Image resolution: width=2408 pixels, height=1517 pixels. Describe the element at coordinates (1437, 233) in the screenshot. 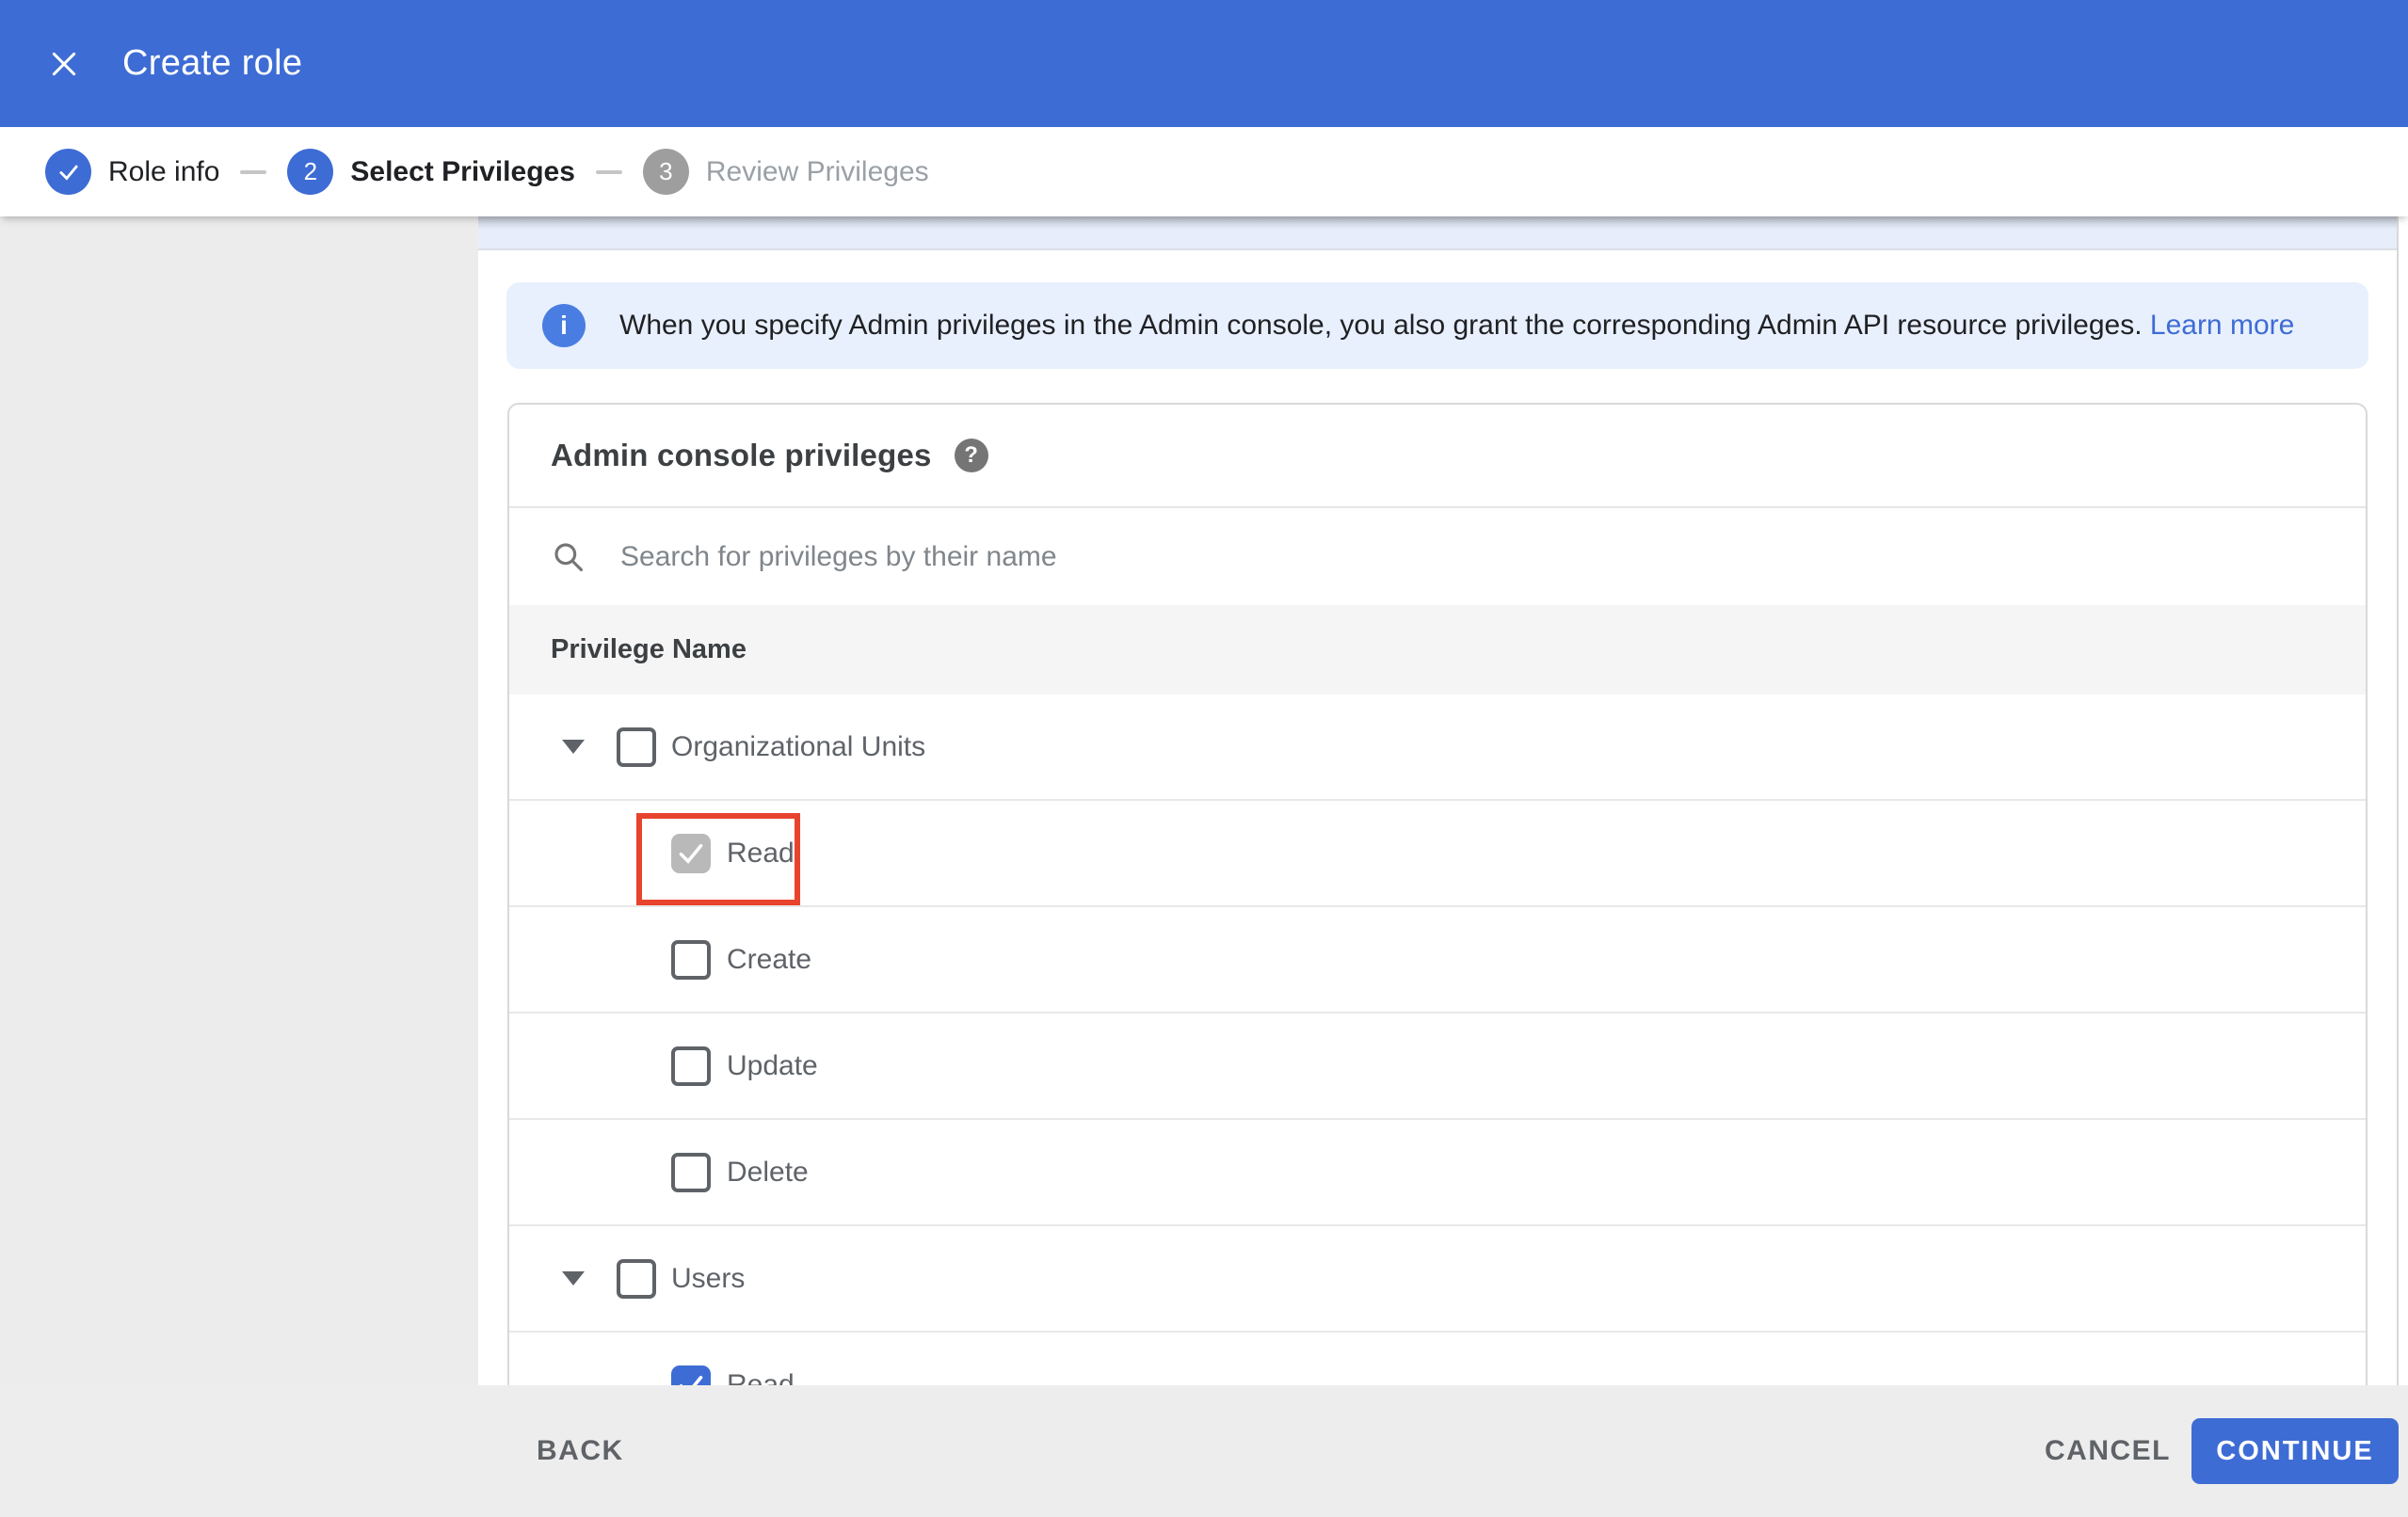

I see `scrolled-content-strip` at that location.